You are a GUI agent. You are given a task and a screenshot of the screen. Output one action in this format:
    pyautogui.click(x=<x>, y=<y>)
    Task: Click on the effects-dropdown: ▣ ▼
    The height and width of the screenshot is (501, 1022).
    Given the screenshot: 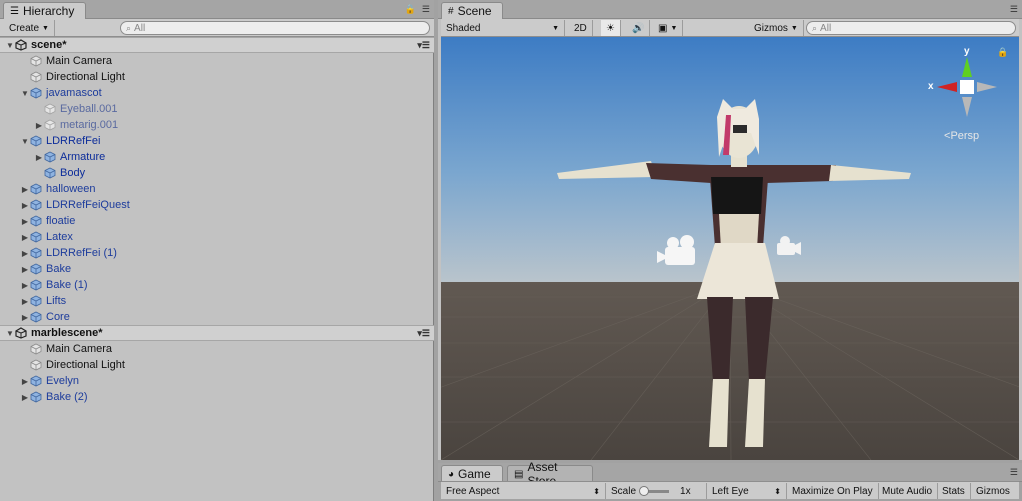 What is the action you would take?
    pyautogui.click(x=668, y=28)
    